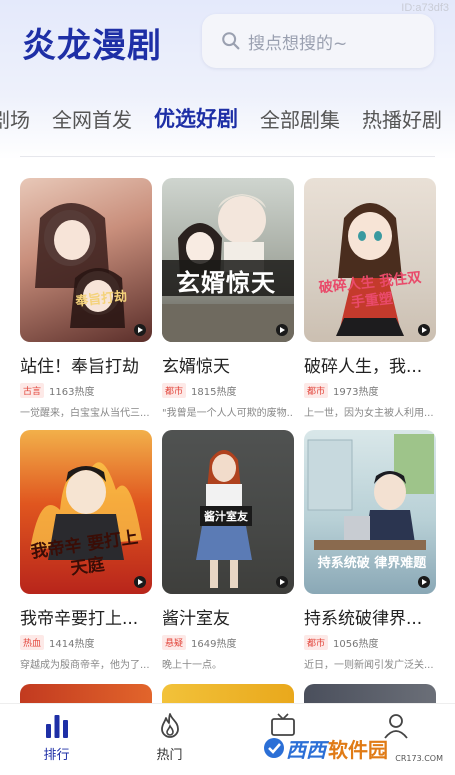  What do you see at coordinates (370, 512) in the screenshot?
I see `drama-poster: 持系统破 律界难题` at bounding box center [370, 512].